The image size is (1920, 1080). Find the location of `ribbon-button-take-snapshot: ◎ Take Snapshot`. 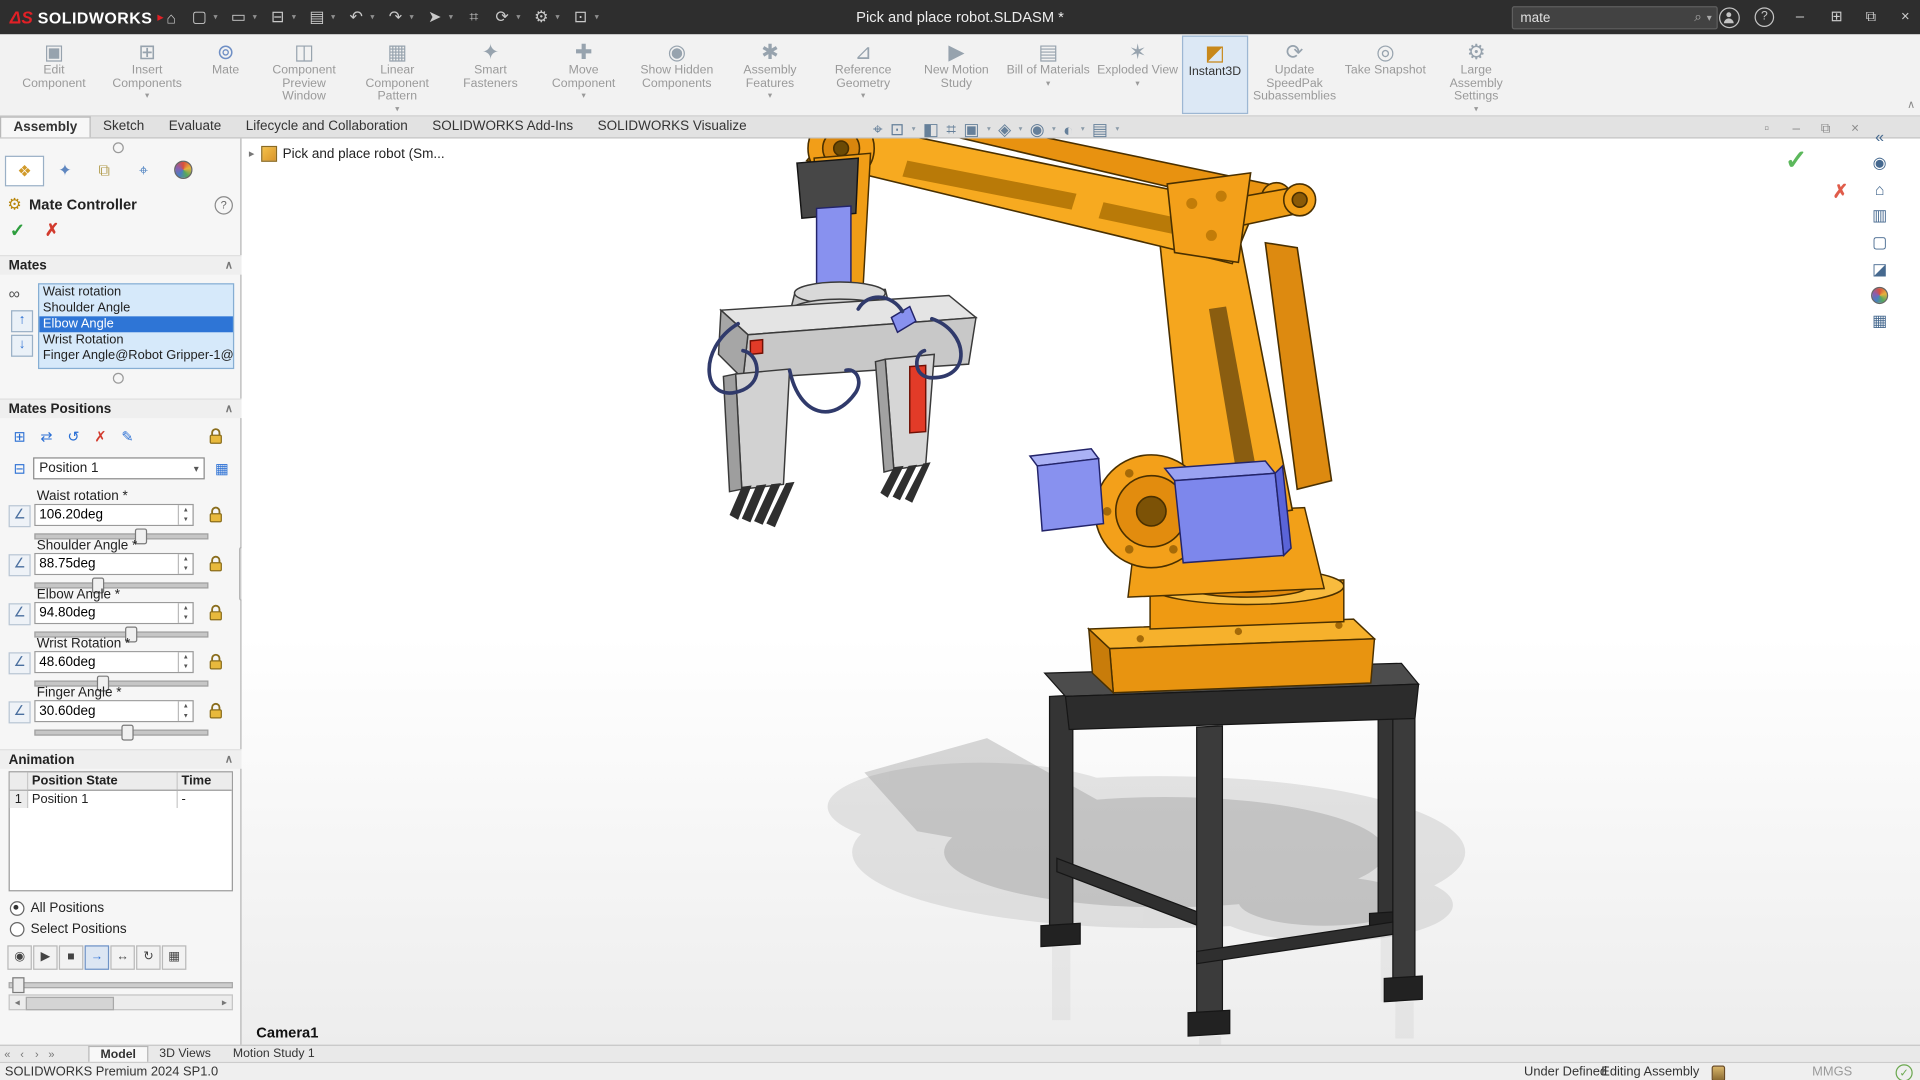

ribbon-button-take-snapshot: ◎ Take Snapshot is located at coordinates (1385, 75).